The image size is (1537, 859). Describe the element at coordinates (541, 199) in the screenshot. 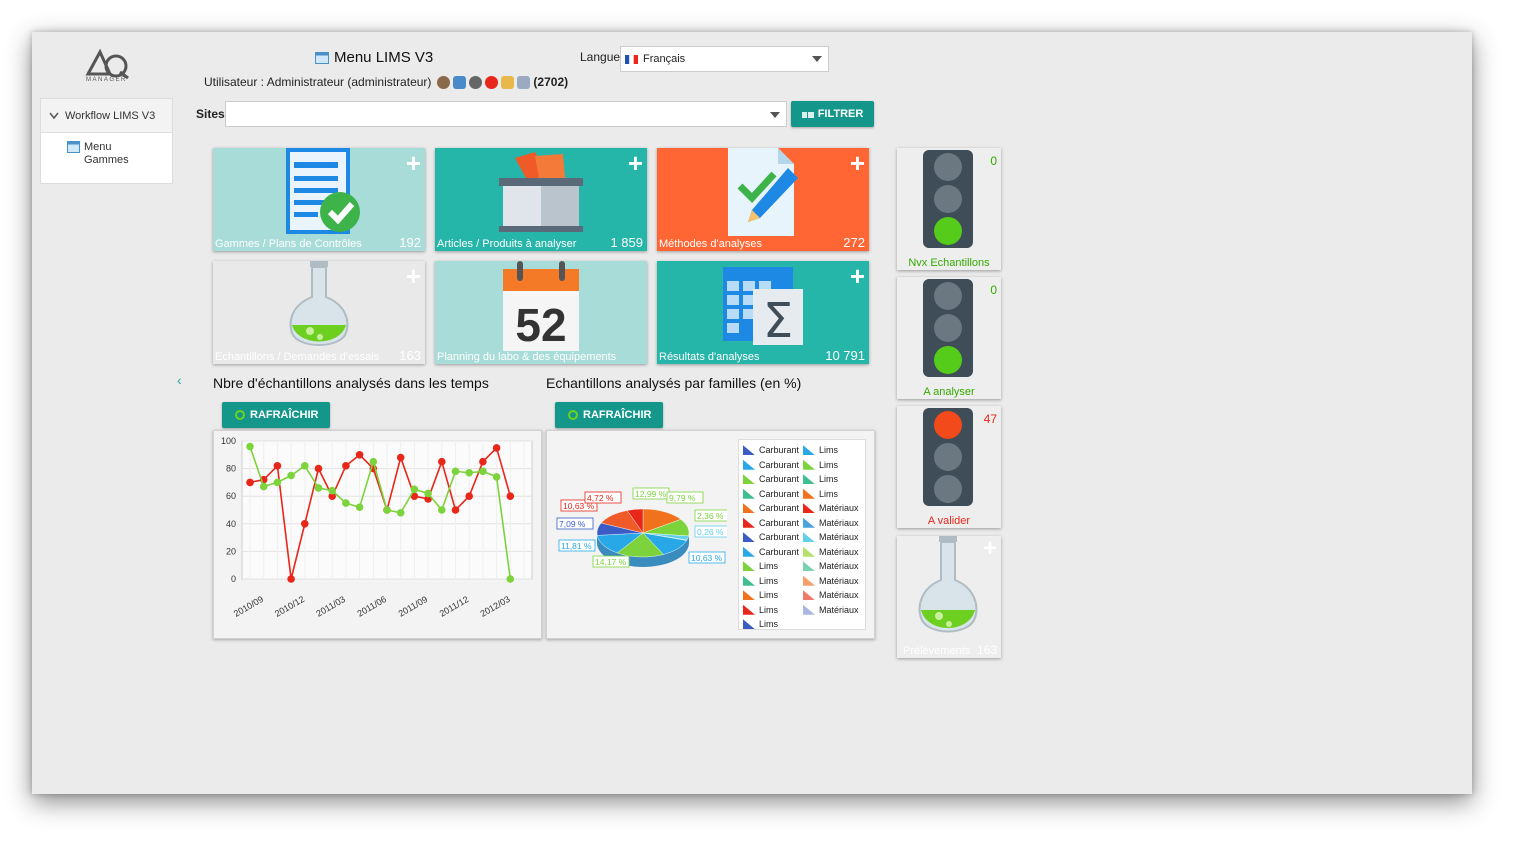

I see `tile-articles: + Articles / Produits à analyser 1 859` at that location.